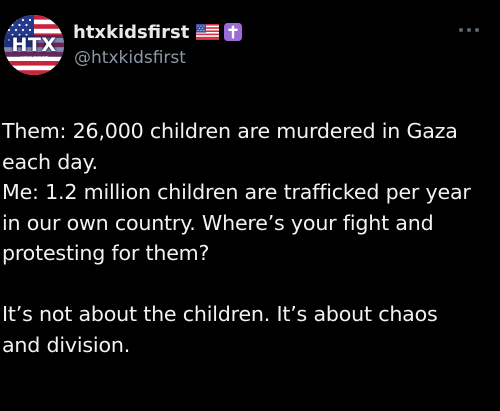 This screenshot has width=500, height=411. What do you see at coordinates (66, 344) in the screenshot?
I see `post-text-line: and division.` at bounding box center [66, 344].